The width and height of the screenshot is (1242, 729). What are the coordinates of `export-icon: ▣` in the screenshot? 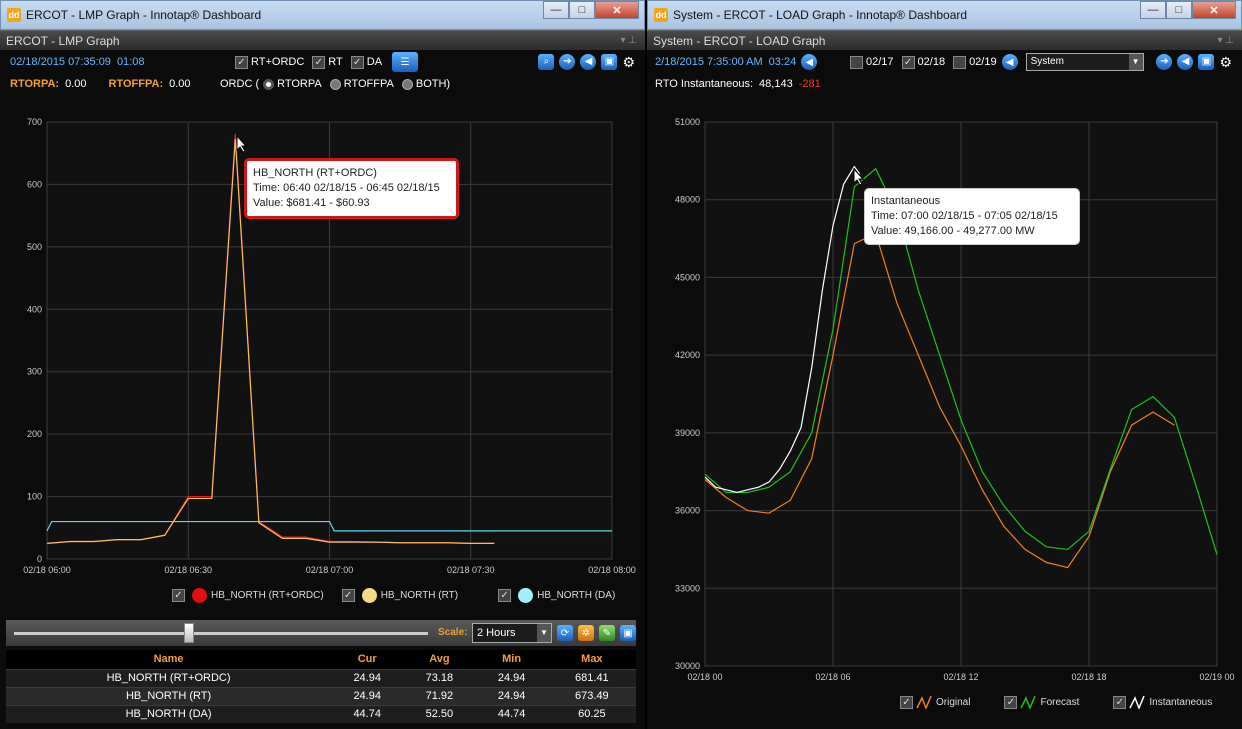 It's located at (628, 633).